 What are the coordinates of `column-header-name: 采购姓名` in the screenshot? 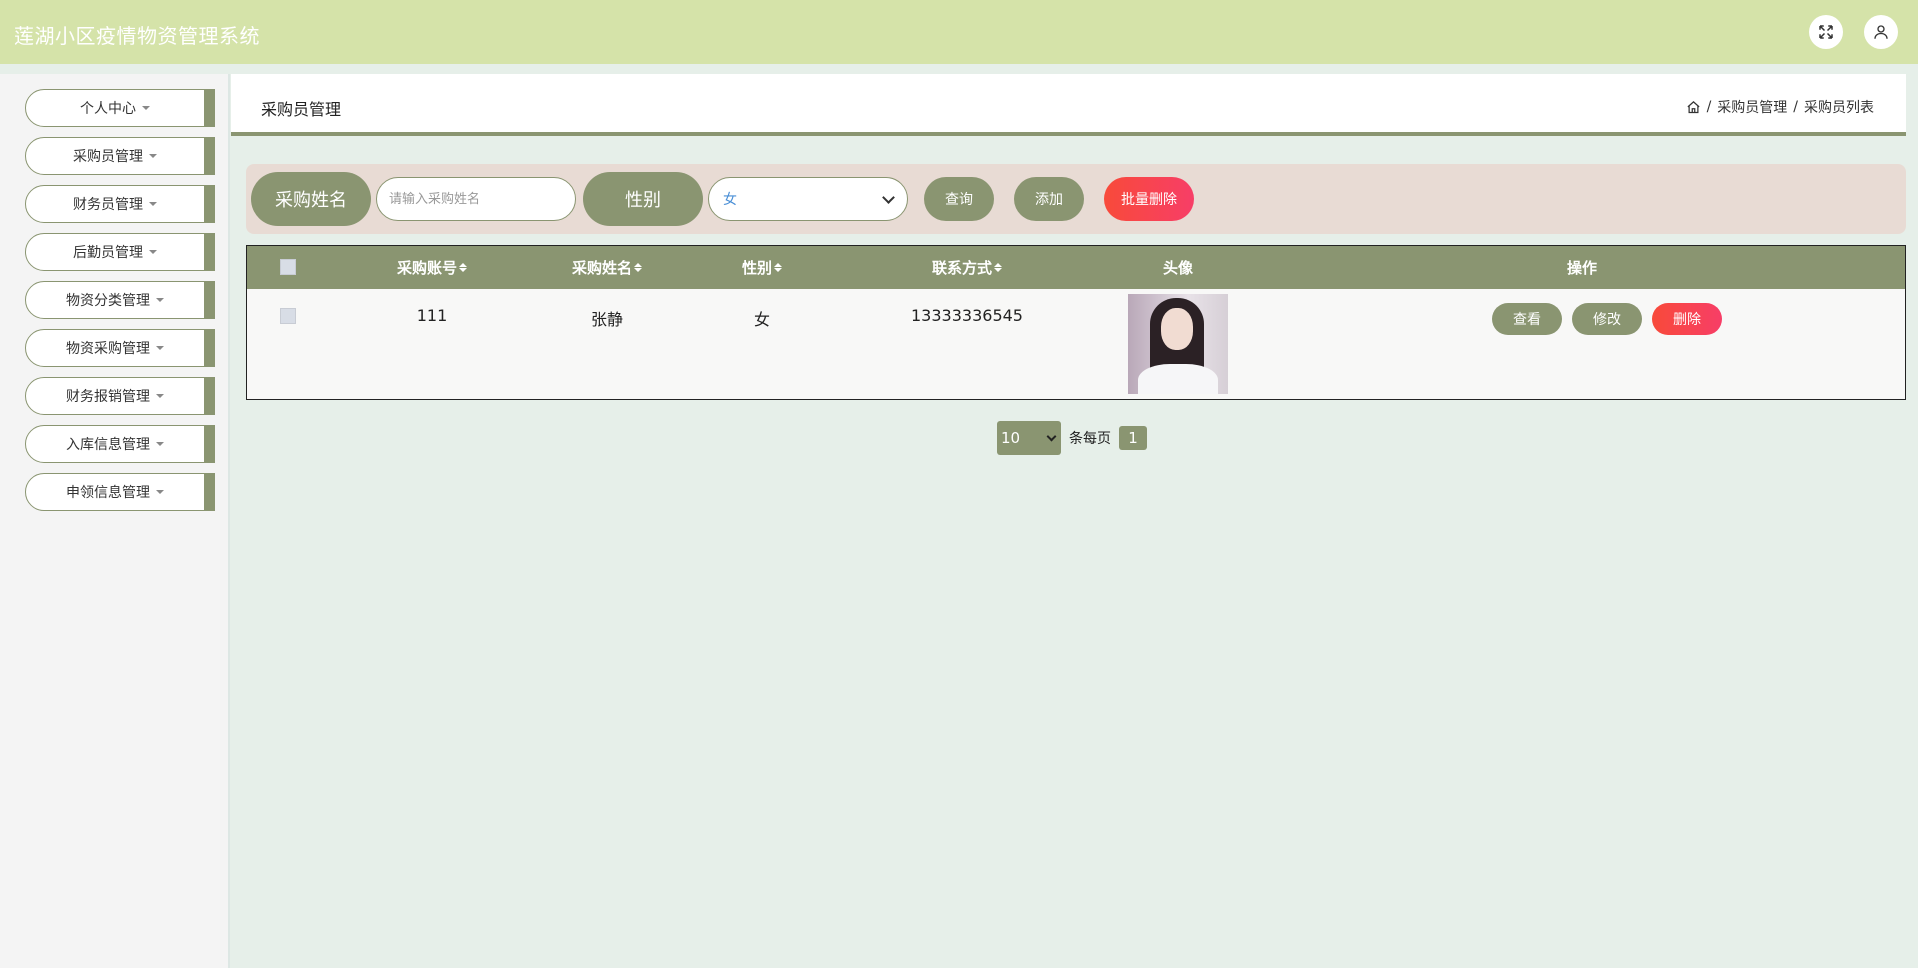 It's located at (607, 267).